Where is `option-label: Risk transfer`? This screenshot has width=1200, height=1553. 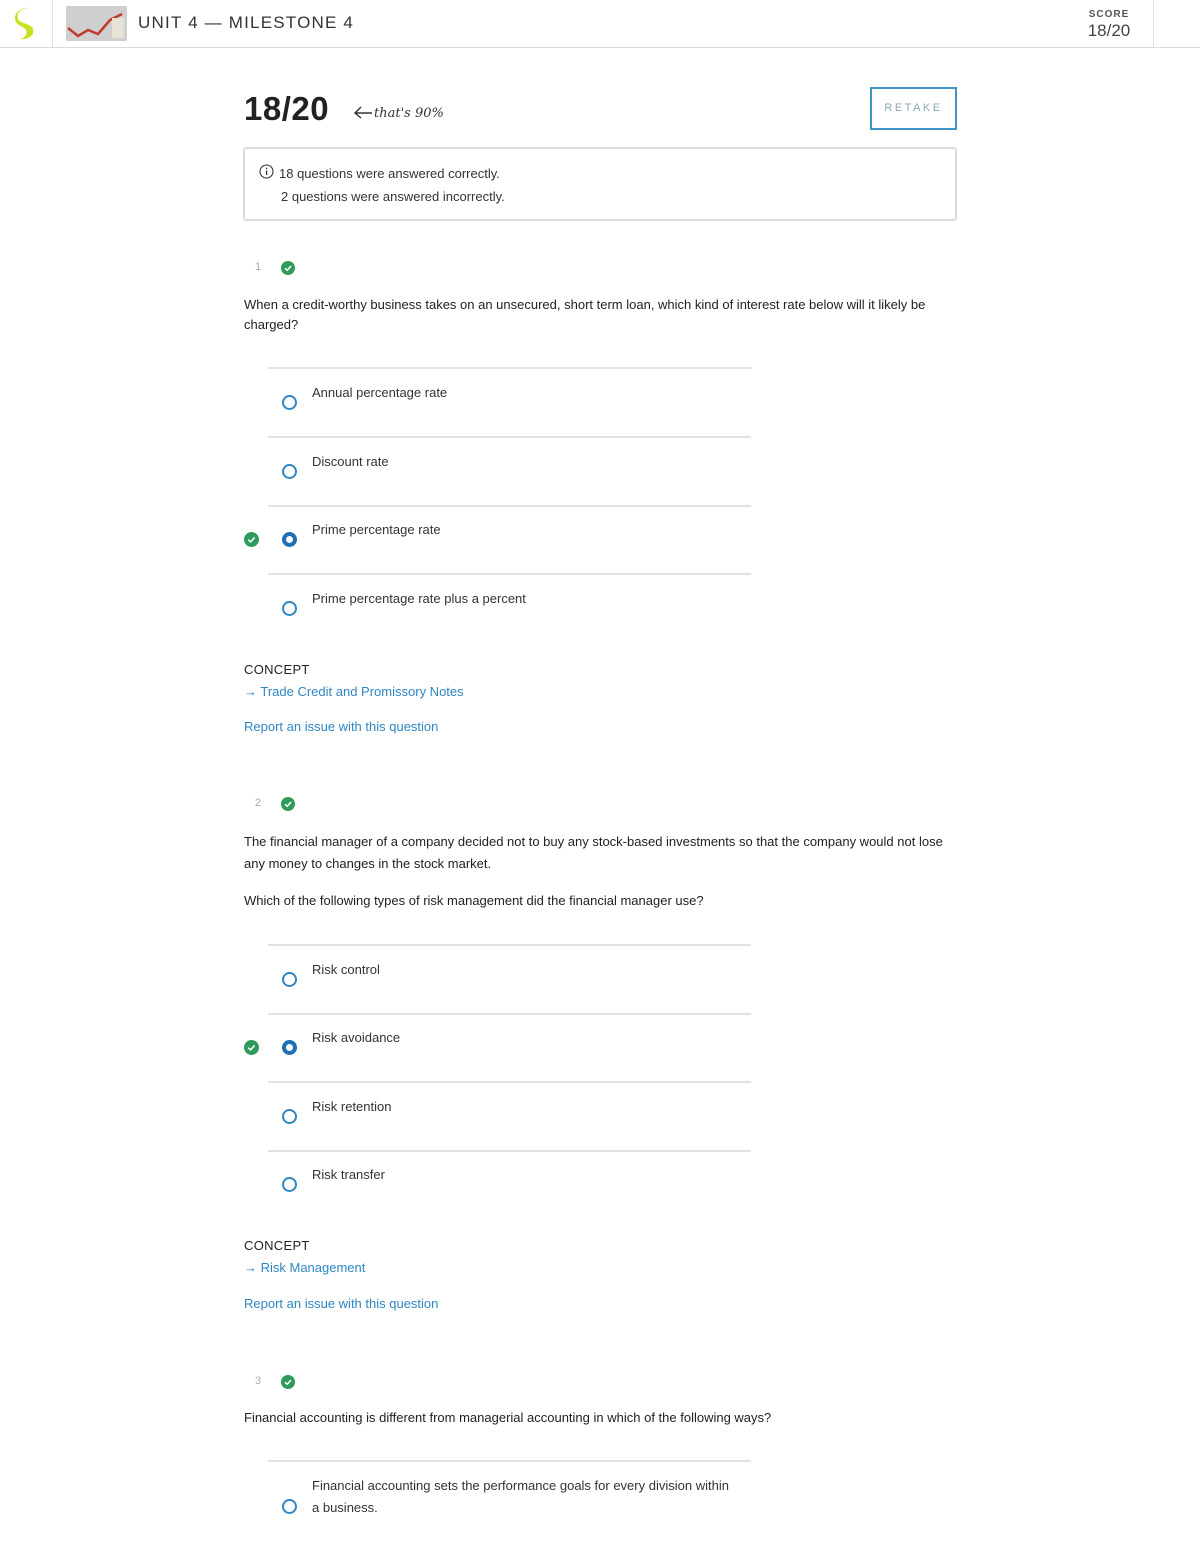
option-label: Risk transfer is located at coordinates (348, 1174).